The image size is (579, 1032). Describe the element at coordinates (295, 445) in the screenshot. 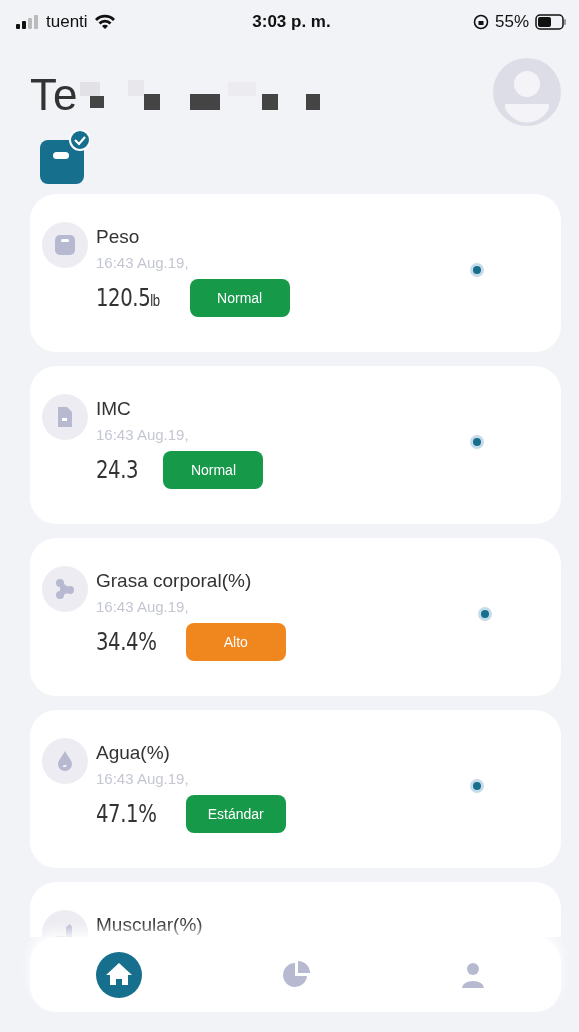

I see `metric-card: IMC 16:43 Aug.19, 24.3 Normal` at that location.